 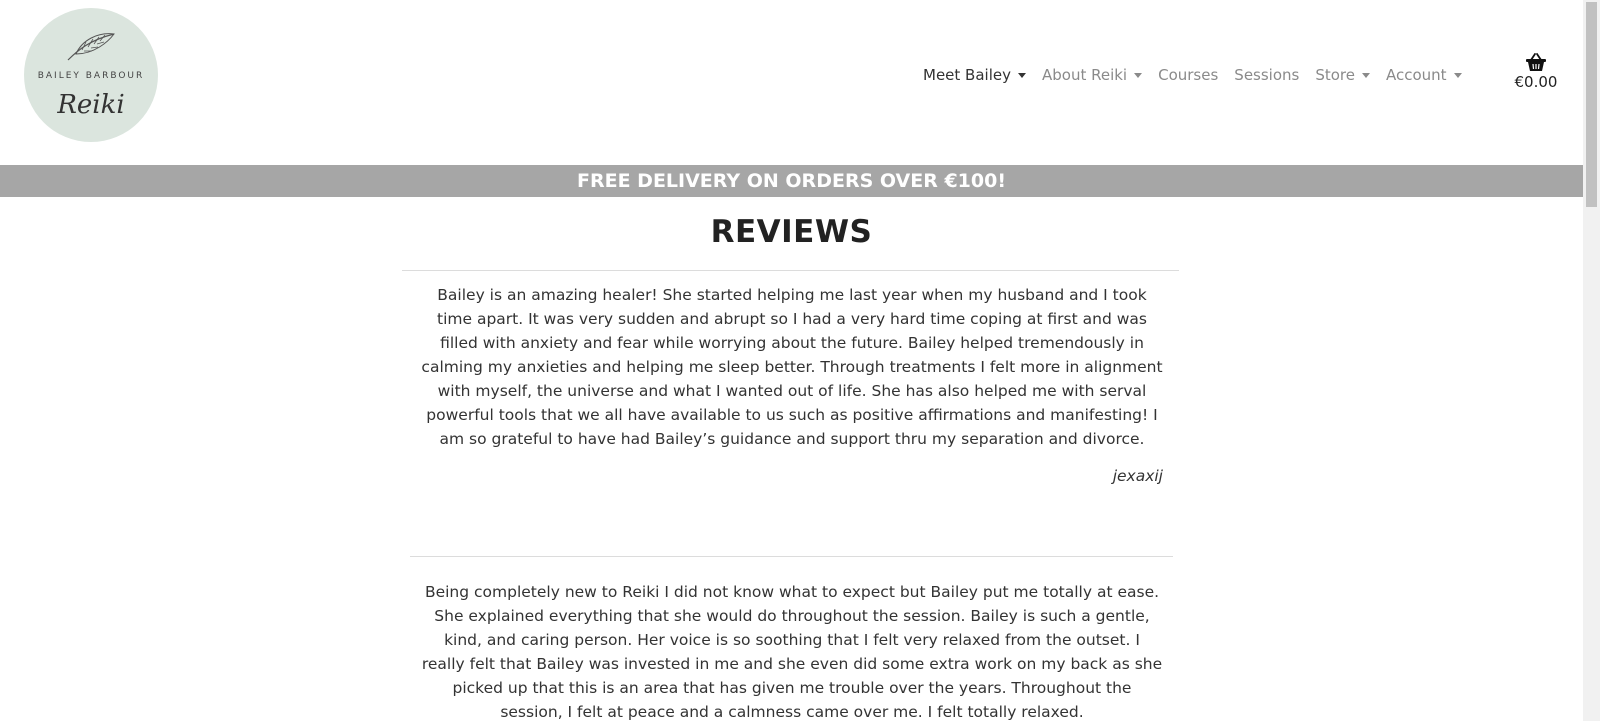 I want to click on cart-total: €0.00, so click(x=1536, y=82).